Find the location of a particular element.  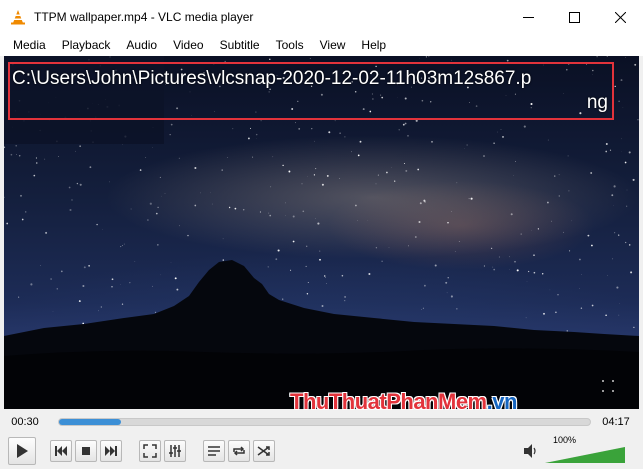

menu-audio: Audio is located at coordinates (141, 45).